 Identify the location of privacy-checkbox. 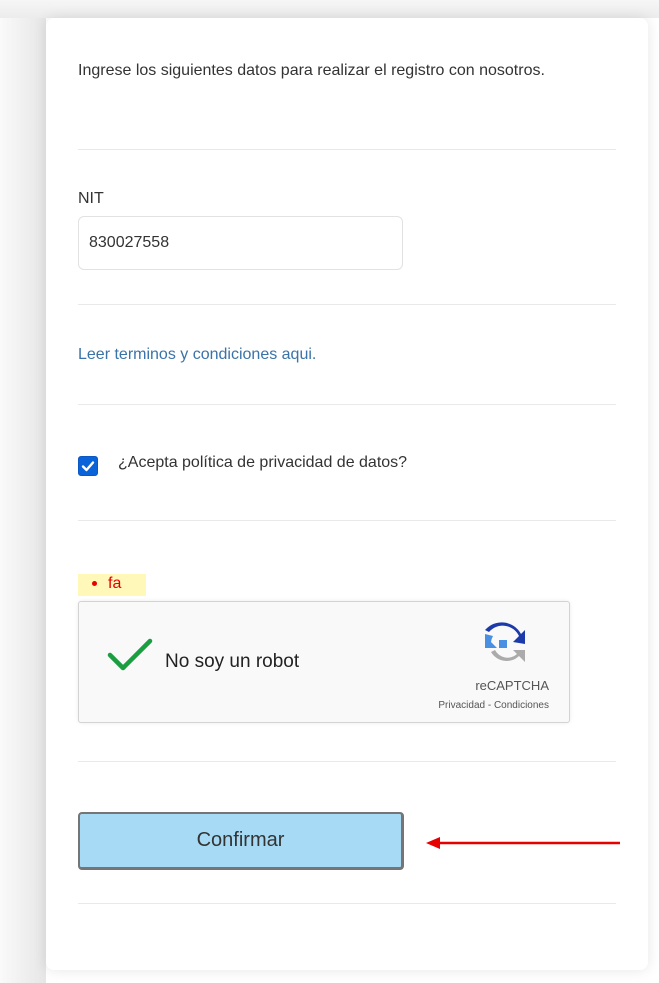
(88, 466).